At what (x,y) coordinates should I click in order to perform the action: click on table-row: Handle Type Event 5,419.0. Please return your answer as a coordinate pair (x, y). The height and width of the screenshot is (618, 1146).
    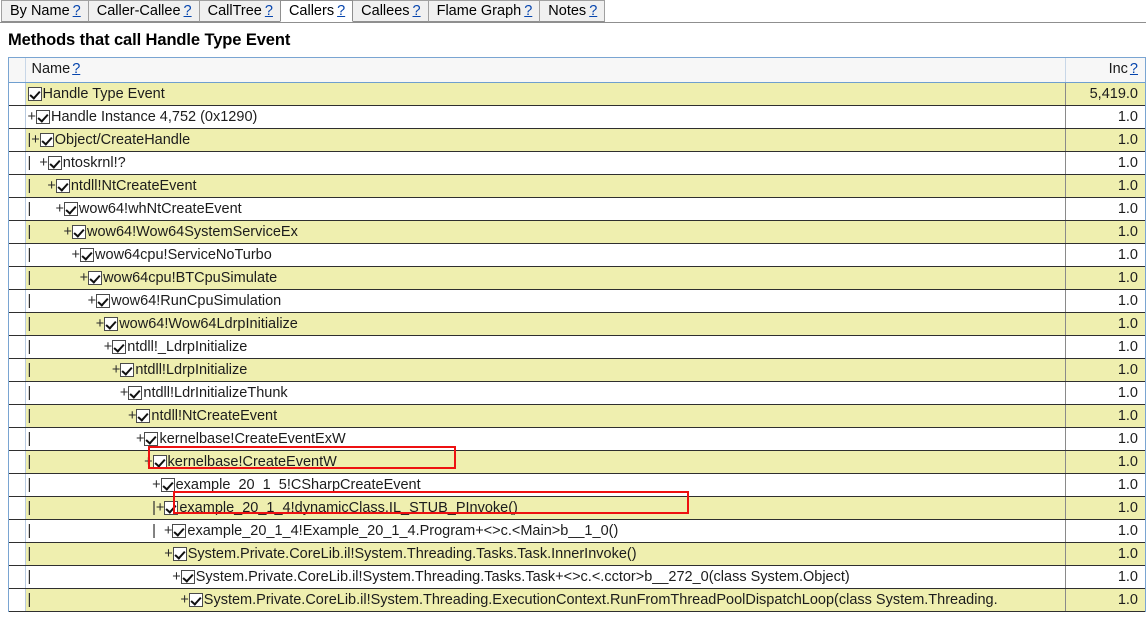
    Looking at the image, I should click on (577, 94).